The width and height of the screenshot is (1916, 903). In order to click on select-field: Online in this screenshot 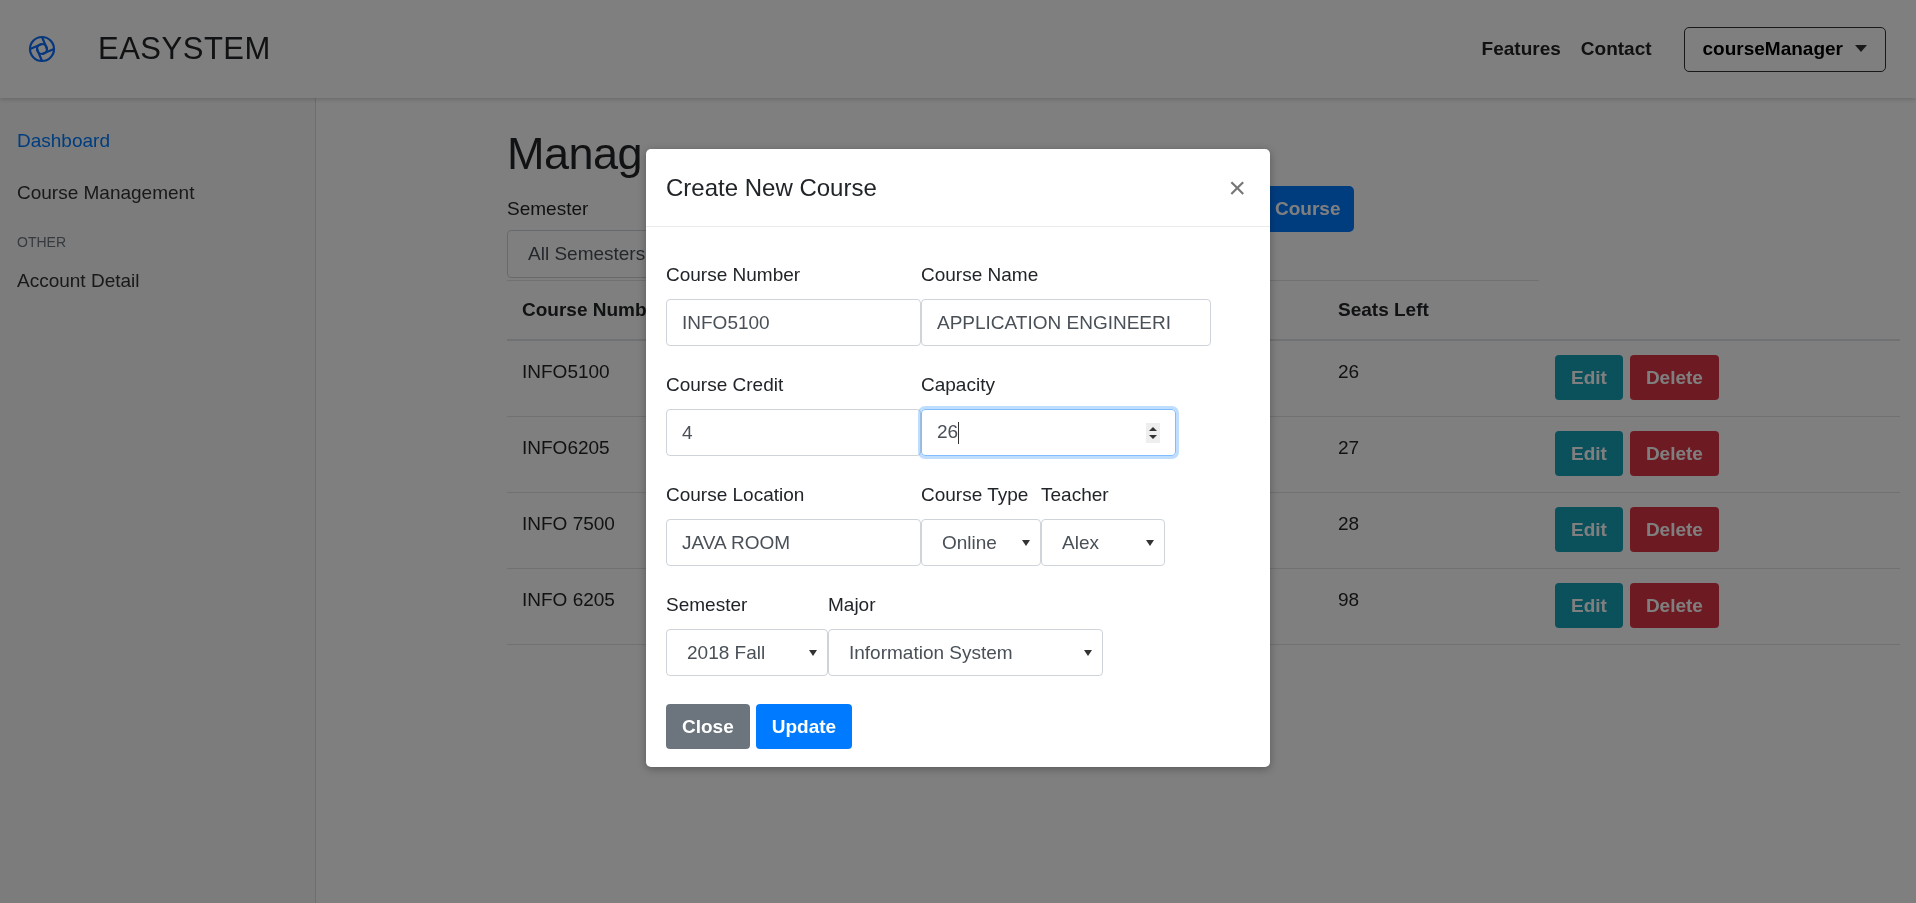, I will do `click(981, 542)`.